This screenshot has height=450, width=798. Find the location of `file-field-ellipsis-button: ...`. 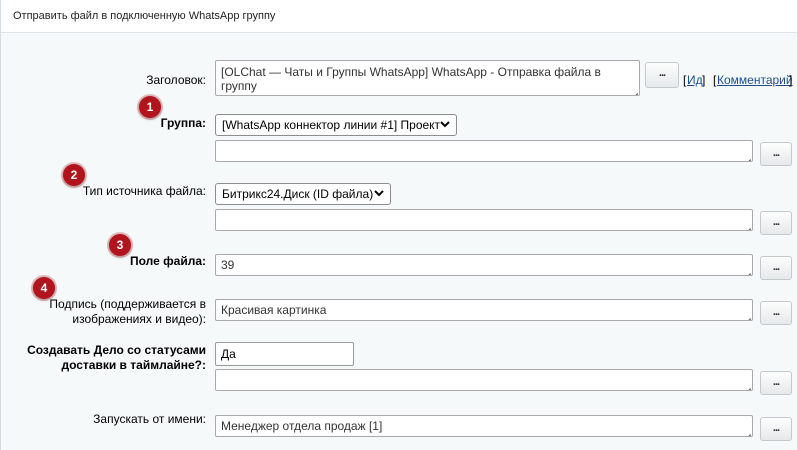

file-field-ellipsis-button: ... is located at coordinates (776, 268).